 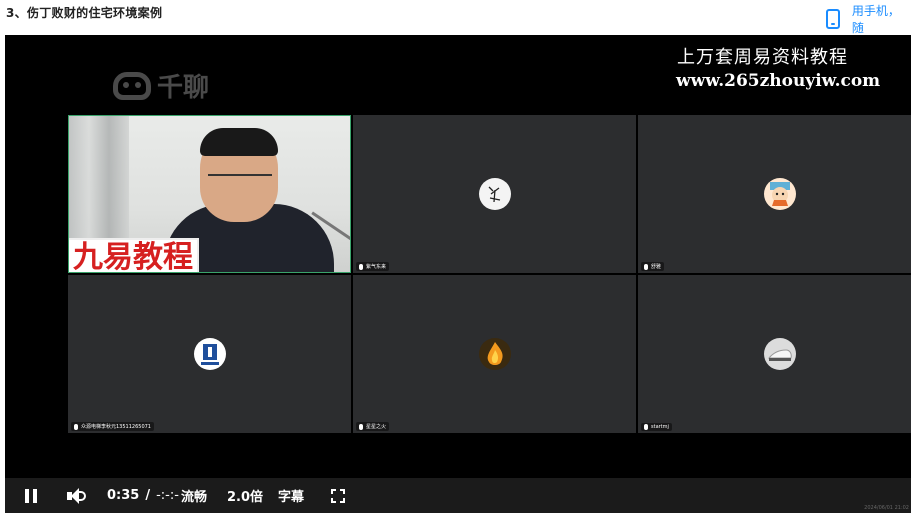 I want to click on participant-name: 众源电梯李秋元13511265071, so click(x=116, y=427).